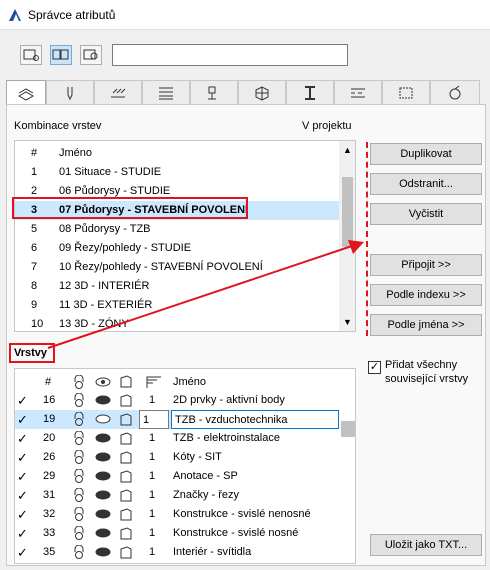 The height and width of the screenshot is (570, 490). What do you see at coordinates (177, 172) in the screenshot?
I see `combination-row: 1 01 Situace - STUDIE` at bounding box center [177, 172].